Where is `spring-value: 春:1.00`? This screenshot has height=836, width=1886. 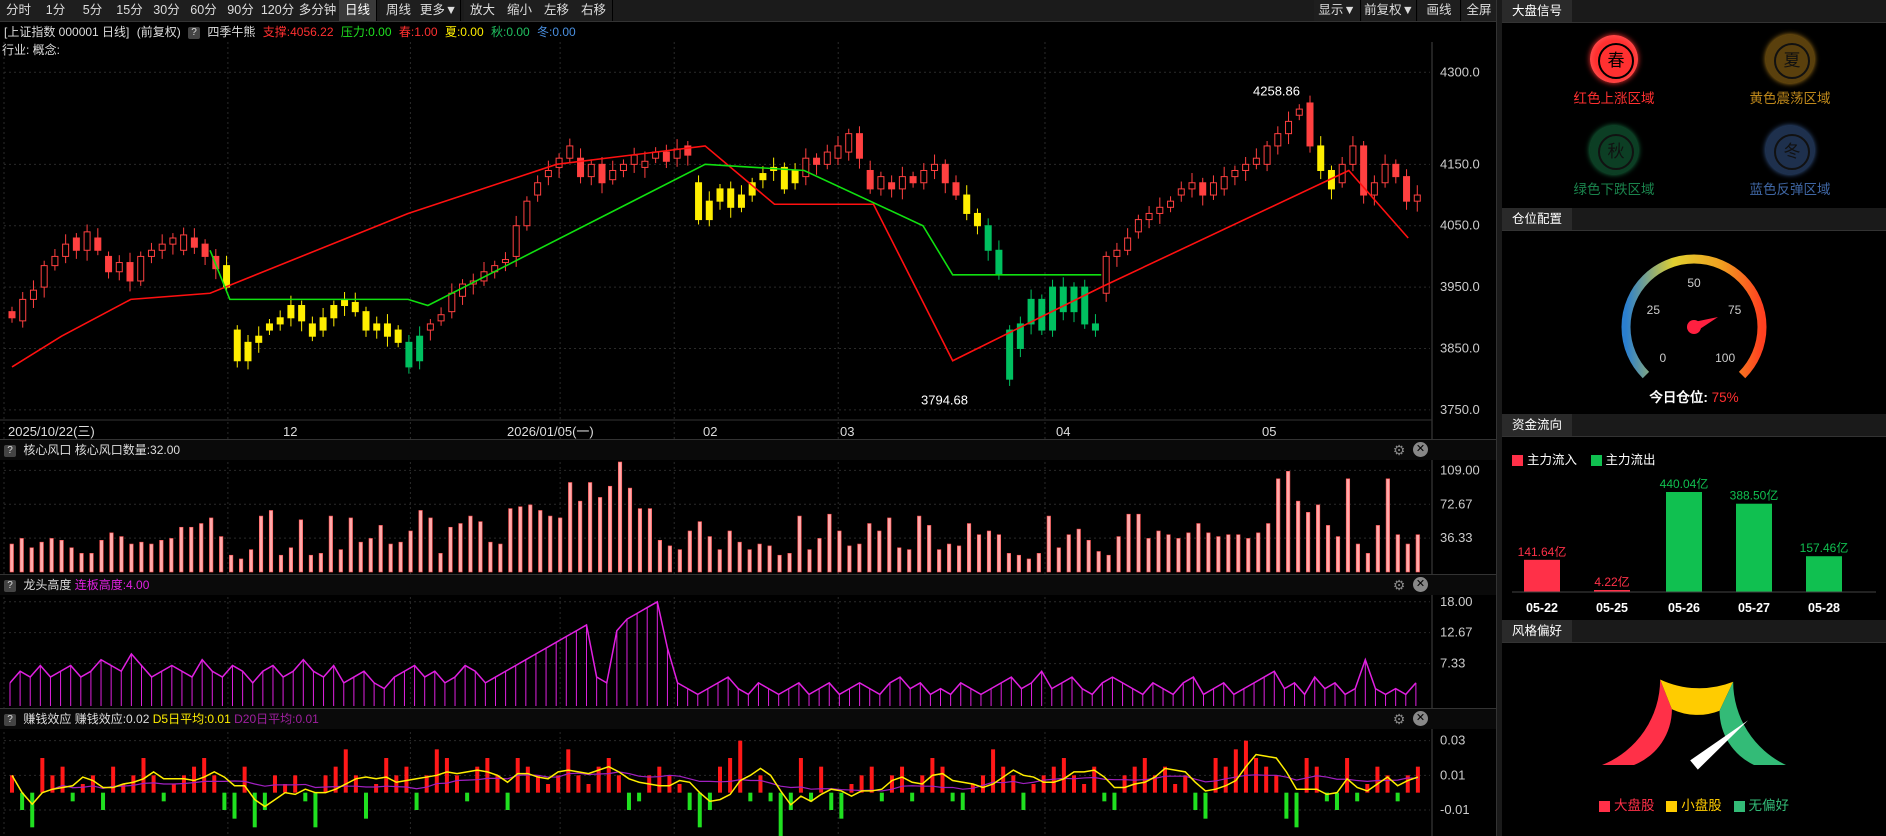 spring-value: 春:1.00 is located at coordinates (418, 32).